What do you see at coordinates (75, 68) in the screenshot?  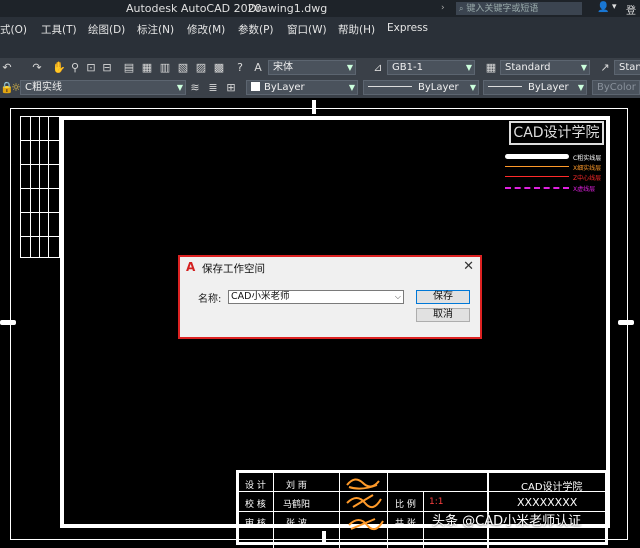 I see `zoom-realtime-icon: ⚲` at bounding box center [75, 68].